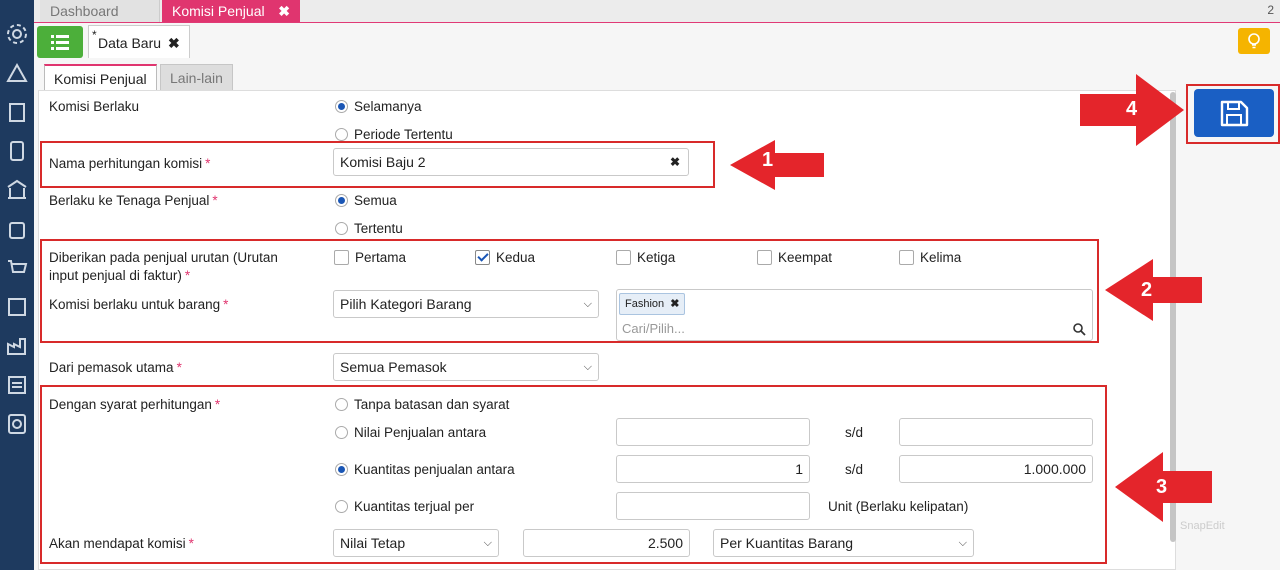  Describe the element at coordinates (17, 34) in the screenshot. I see `settings-icon` at that location.